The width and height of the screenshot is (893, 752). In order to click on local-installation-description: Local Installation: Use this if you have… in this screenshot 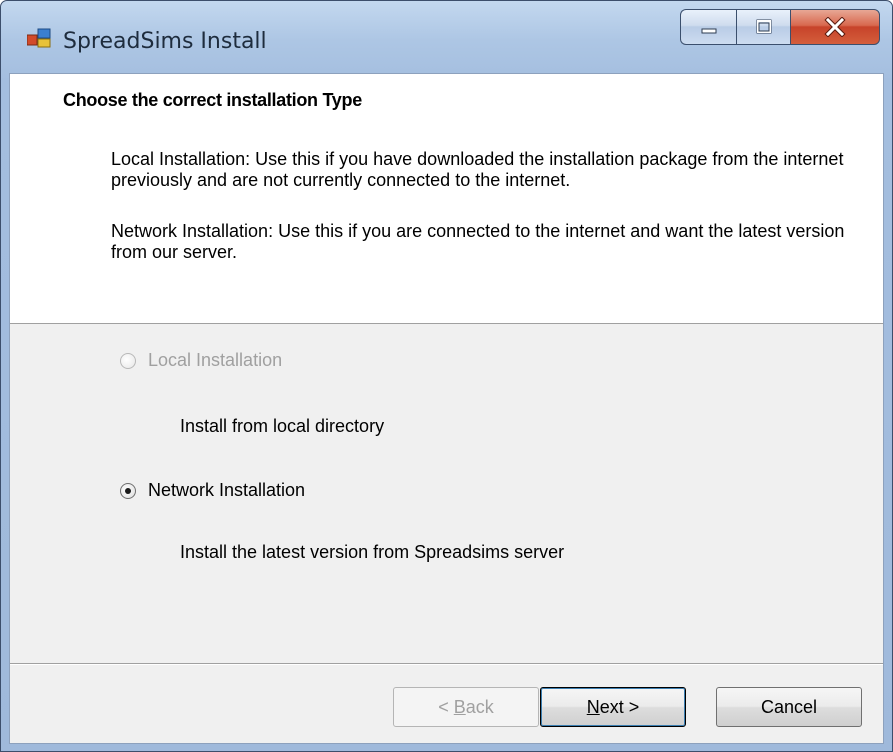, I will do `click(477, 169)`.